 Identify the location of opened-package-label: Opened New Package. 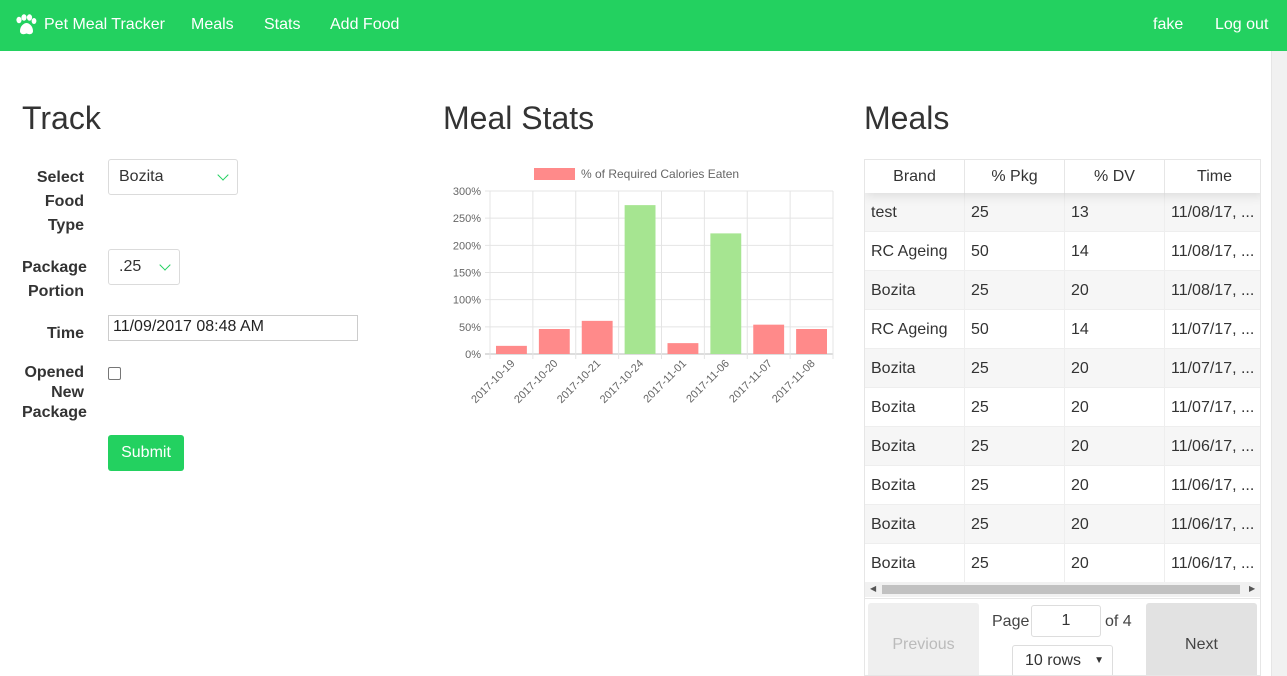
(54, 392).